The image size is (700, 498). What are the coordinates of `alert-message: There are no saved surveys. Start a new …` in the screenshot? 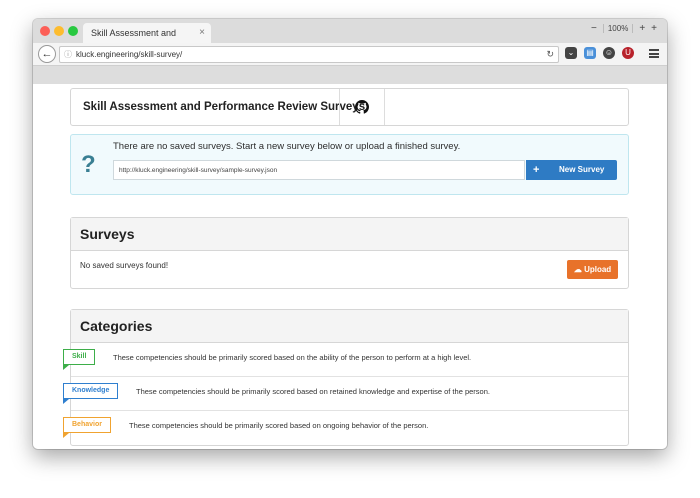 It's located at (287, 146).